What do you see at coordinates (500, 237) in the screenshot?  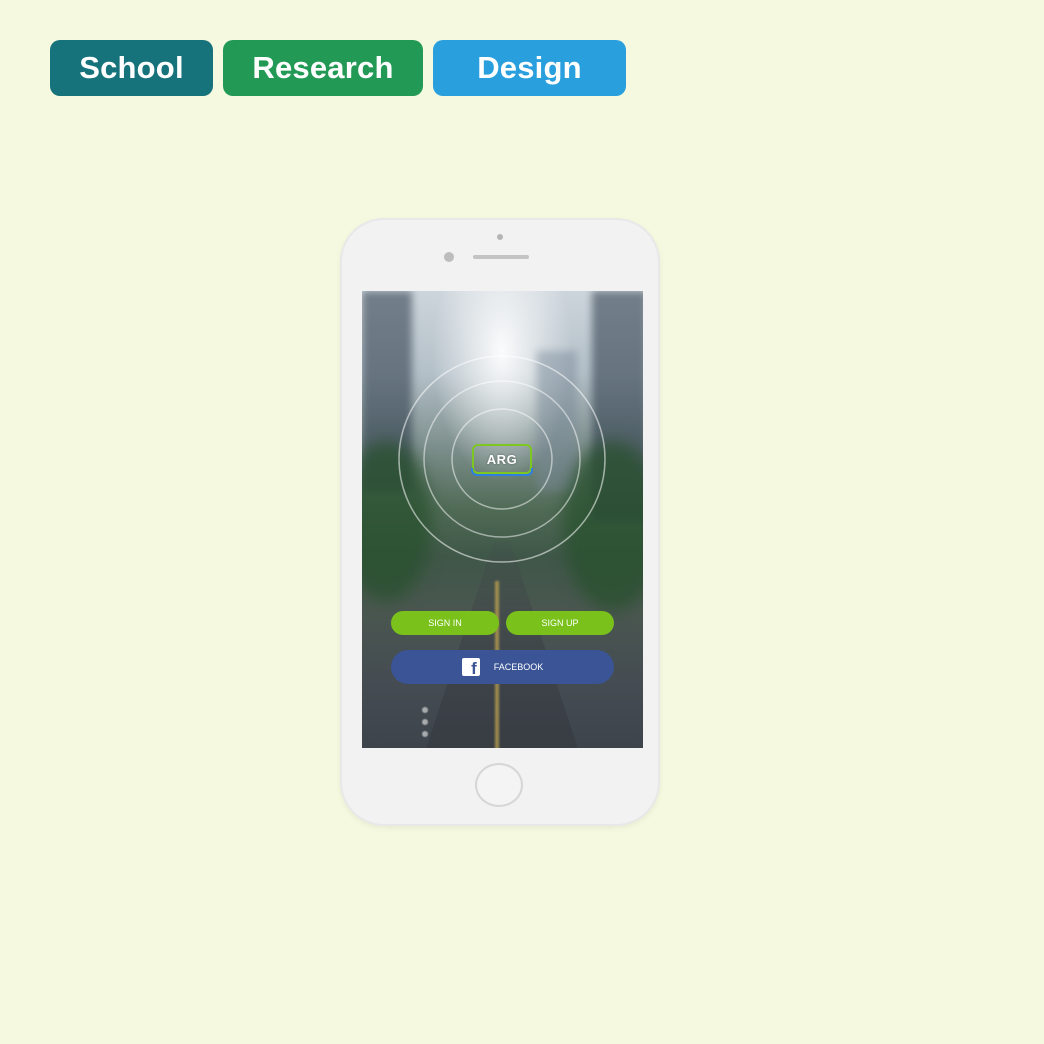 I see `phone-sensor` at bounding box center [500, 237].